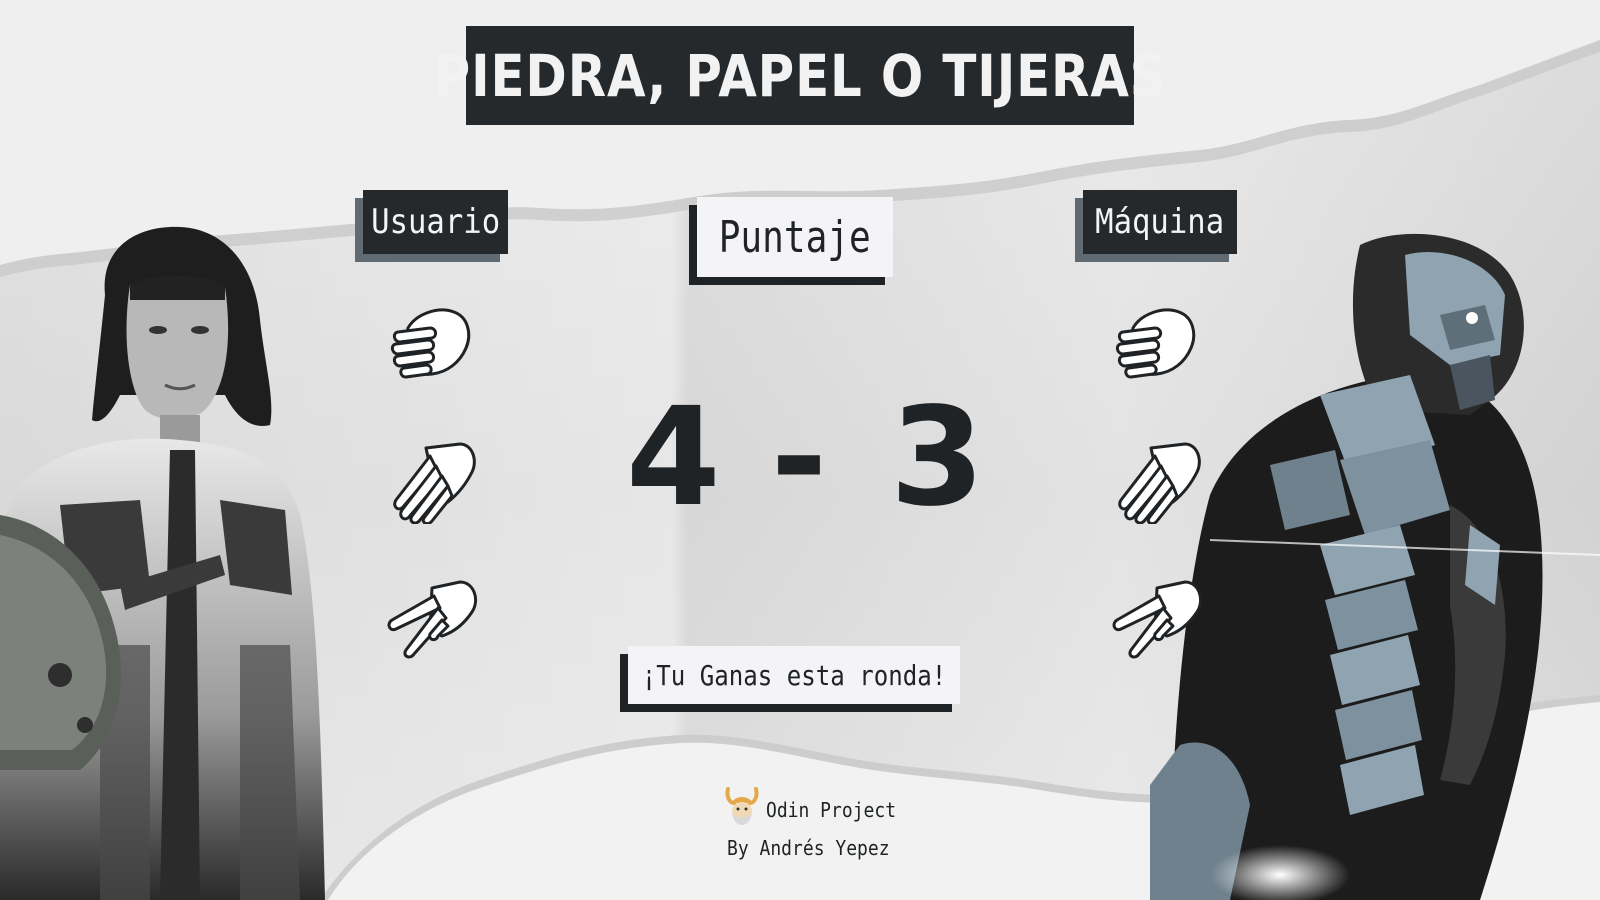 Image resolution: width=1600 pixels, height=900 pixels. I want to click on viking-helmet-icon, so click(742, 806).